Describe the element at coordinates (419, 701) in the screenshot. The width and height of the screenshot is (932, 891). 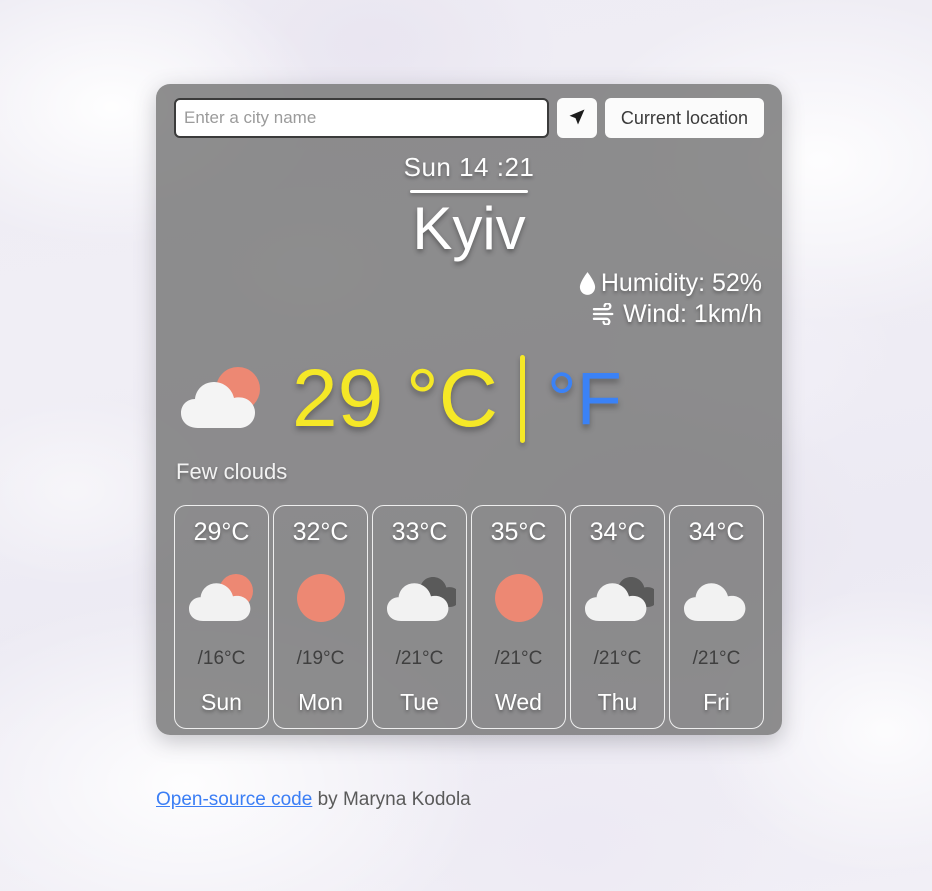
I see `forecast-day-label: Tue` at that location.